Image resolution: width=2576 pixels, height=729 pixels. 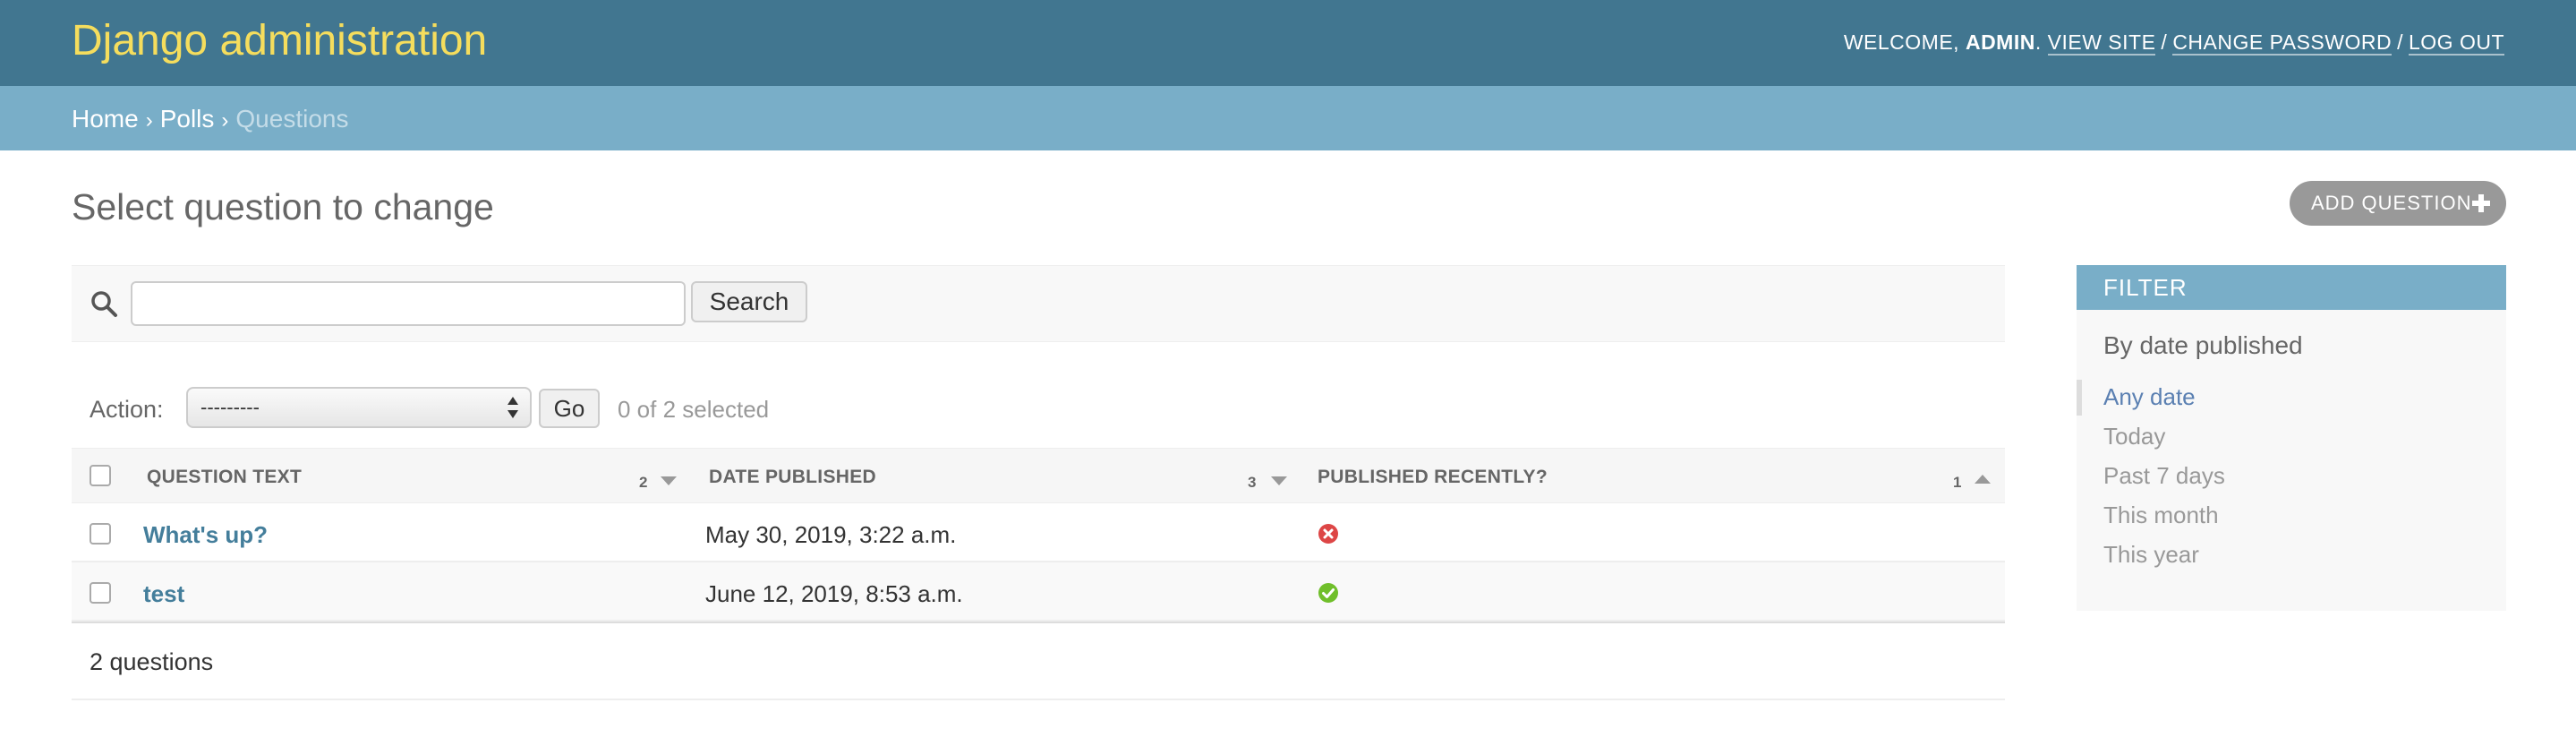 I want to click on column-published-recently: PUBLISHED RECENTLY?, so click(x=1433, y=478).